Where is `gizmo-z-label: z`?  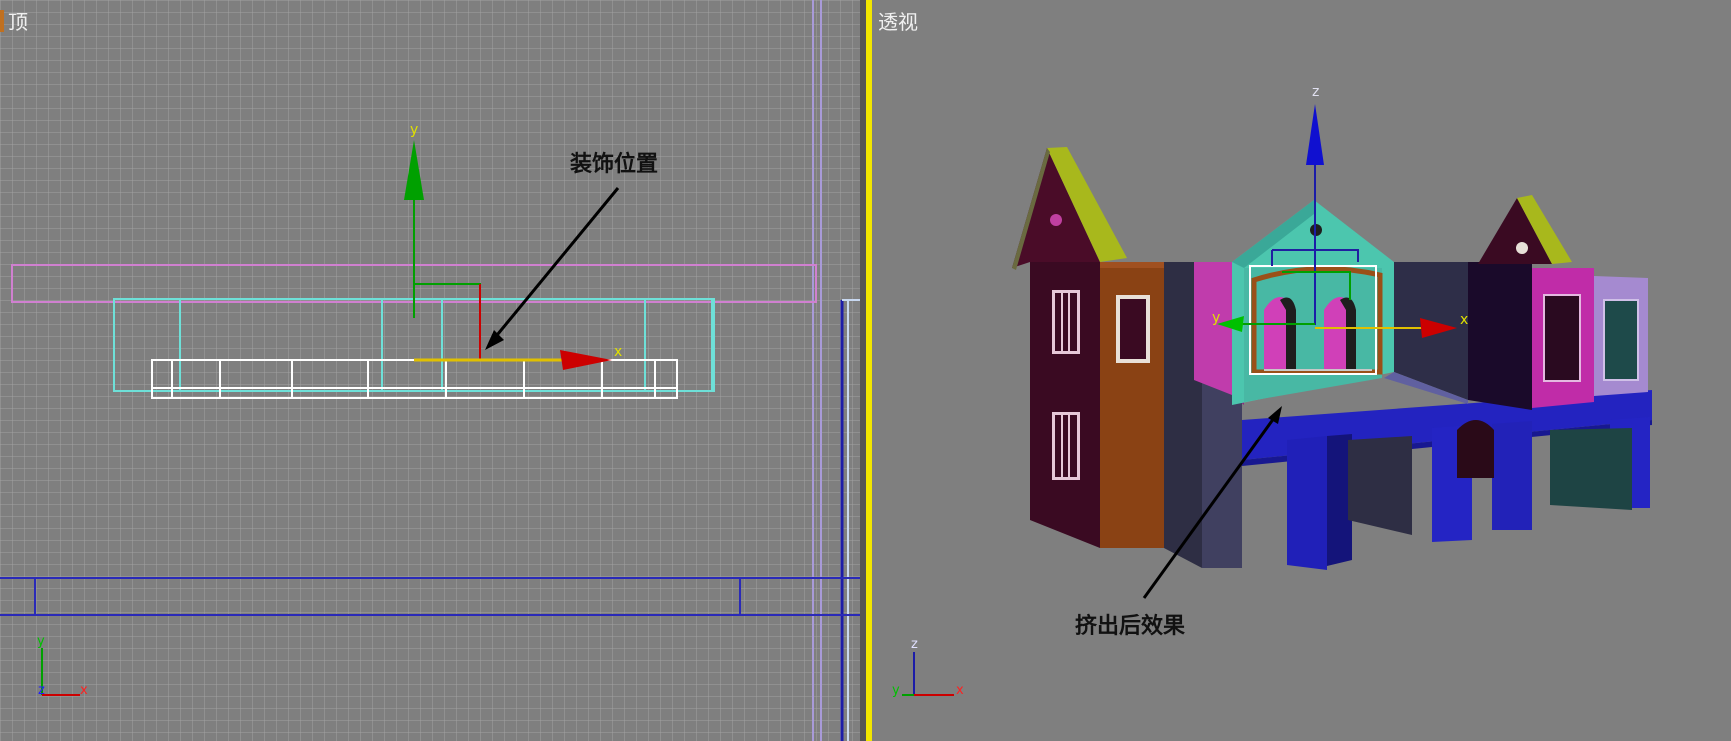 gizmo-z-label: z is located at coordinates (1315, 92).